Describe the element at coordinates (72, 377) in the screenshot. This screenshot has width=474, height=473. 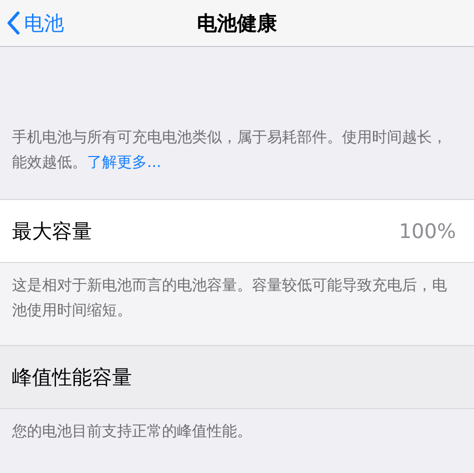
I see `row-title: 峰值性能容量` at that location.